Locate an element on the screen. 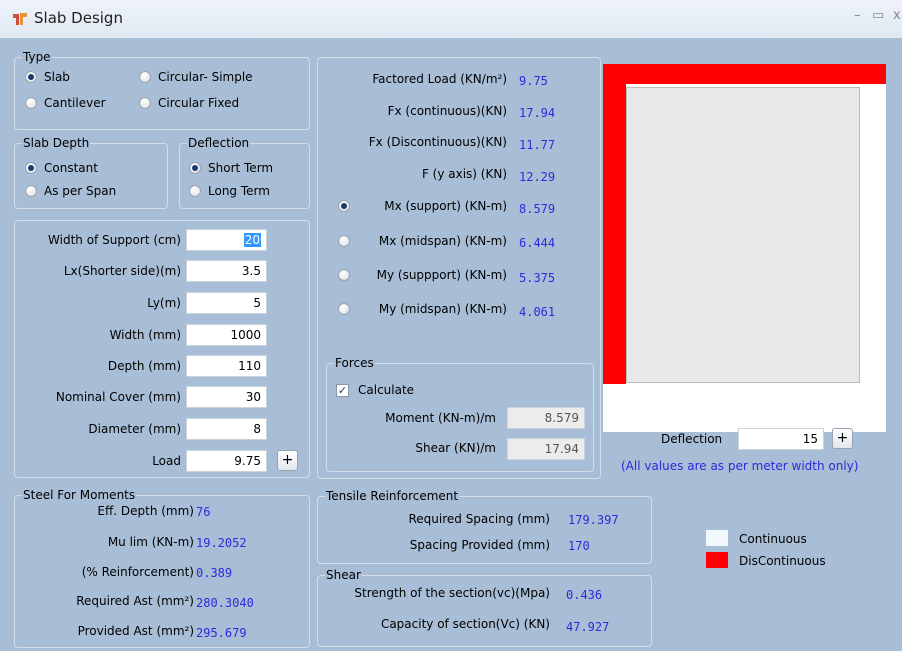 This screenshot has height=651, width=902. continuous-swatch is located at coordinates (717, 538).